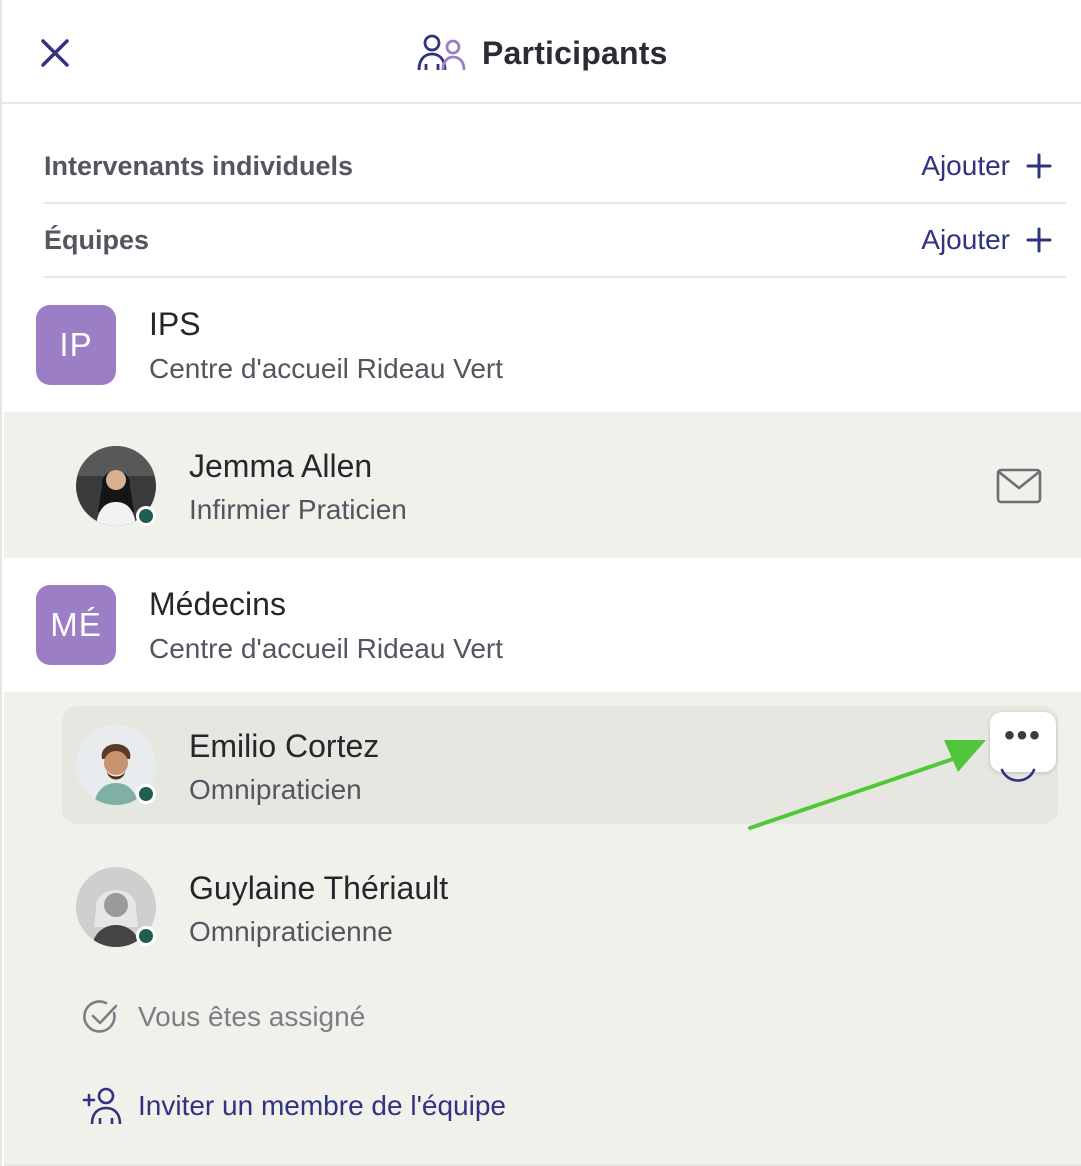  What do you see at coordinates (291, 931) in the screenshot?
I see `member-role: Omnipraticienne` at bounding box center [291, 931].